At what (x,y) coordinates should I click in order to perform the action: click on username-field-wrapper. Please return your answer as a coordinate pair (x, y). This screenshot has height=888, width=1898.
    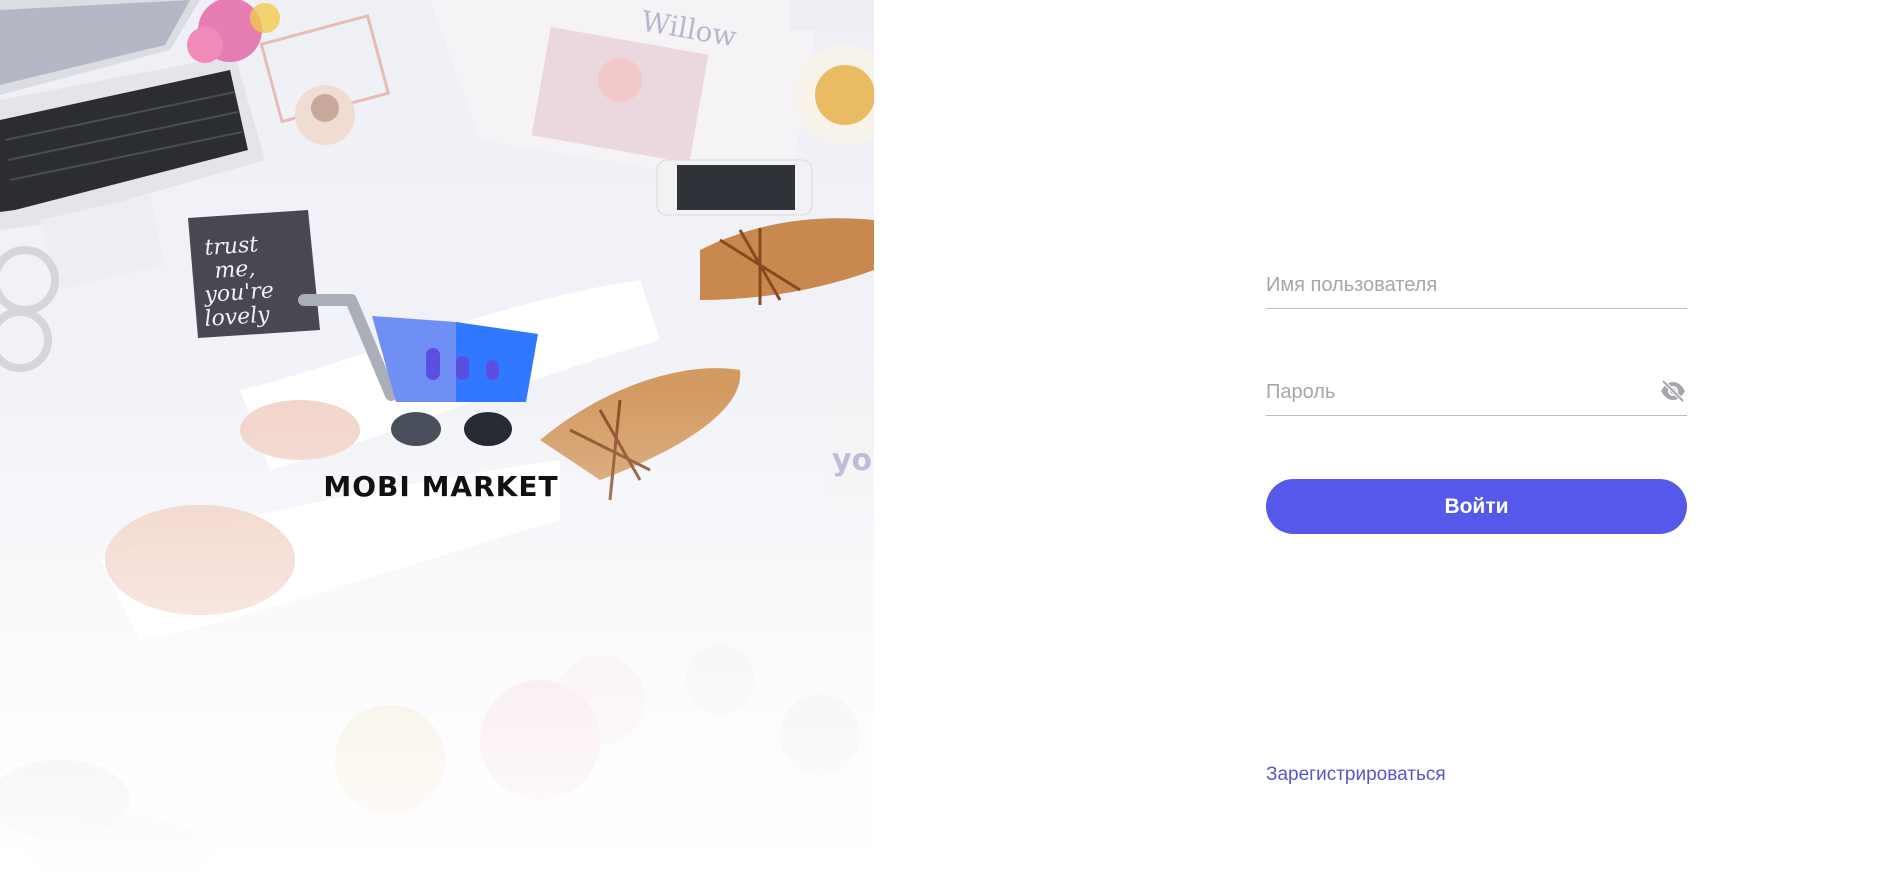
    Looking at the image, I should click on (1476, 285).